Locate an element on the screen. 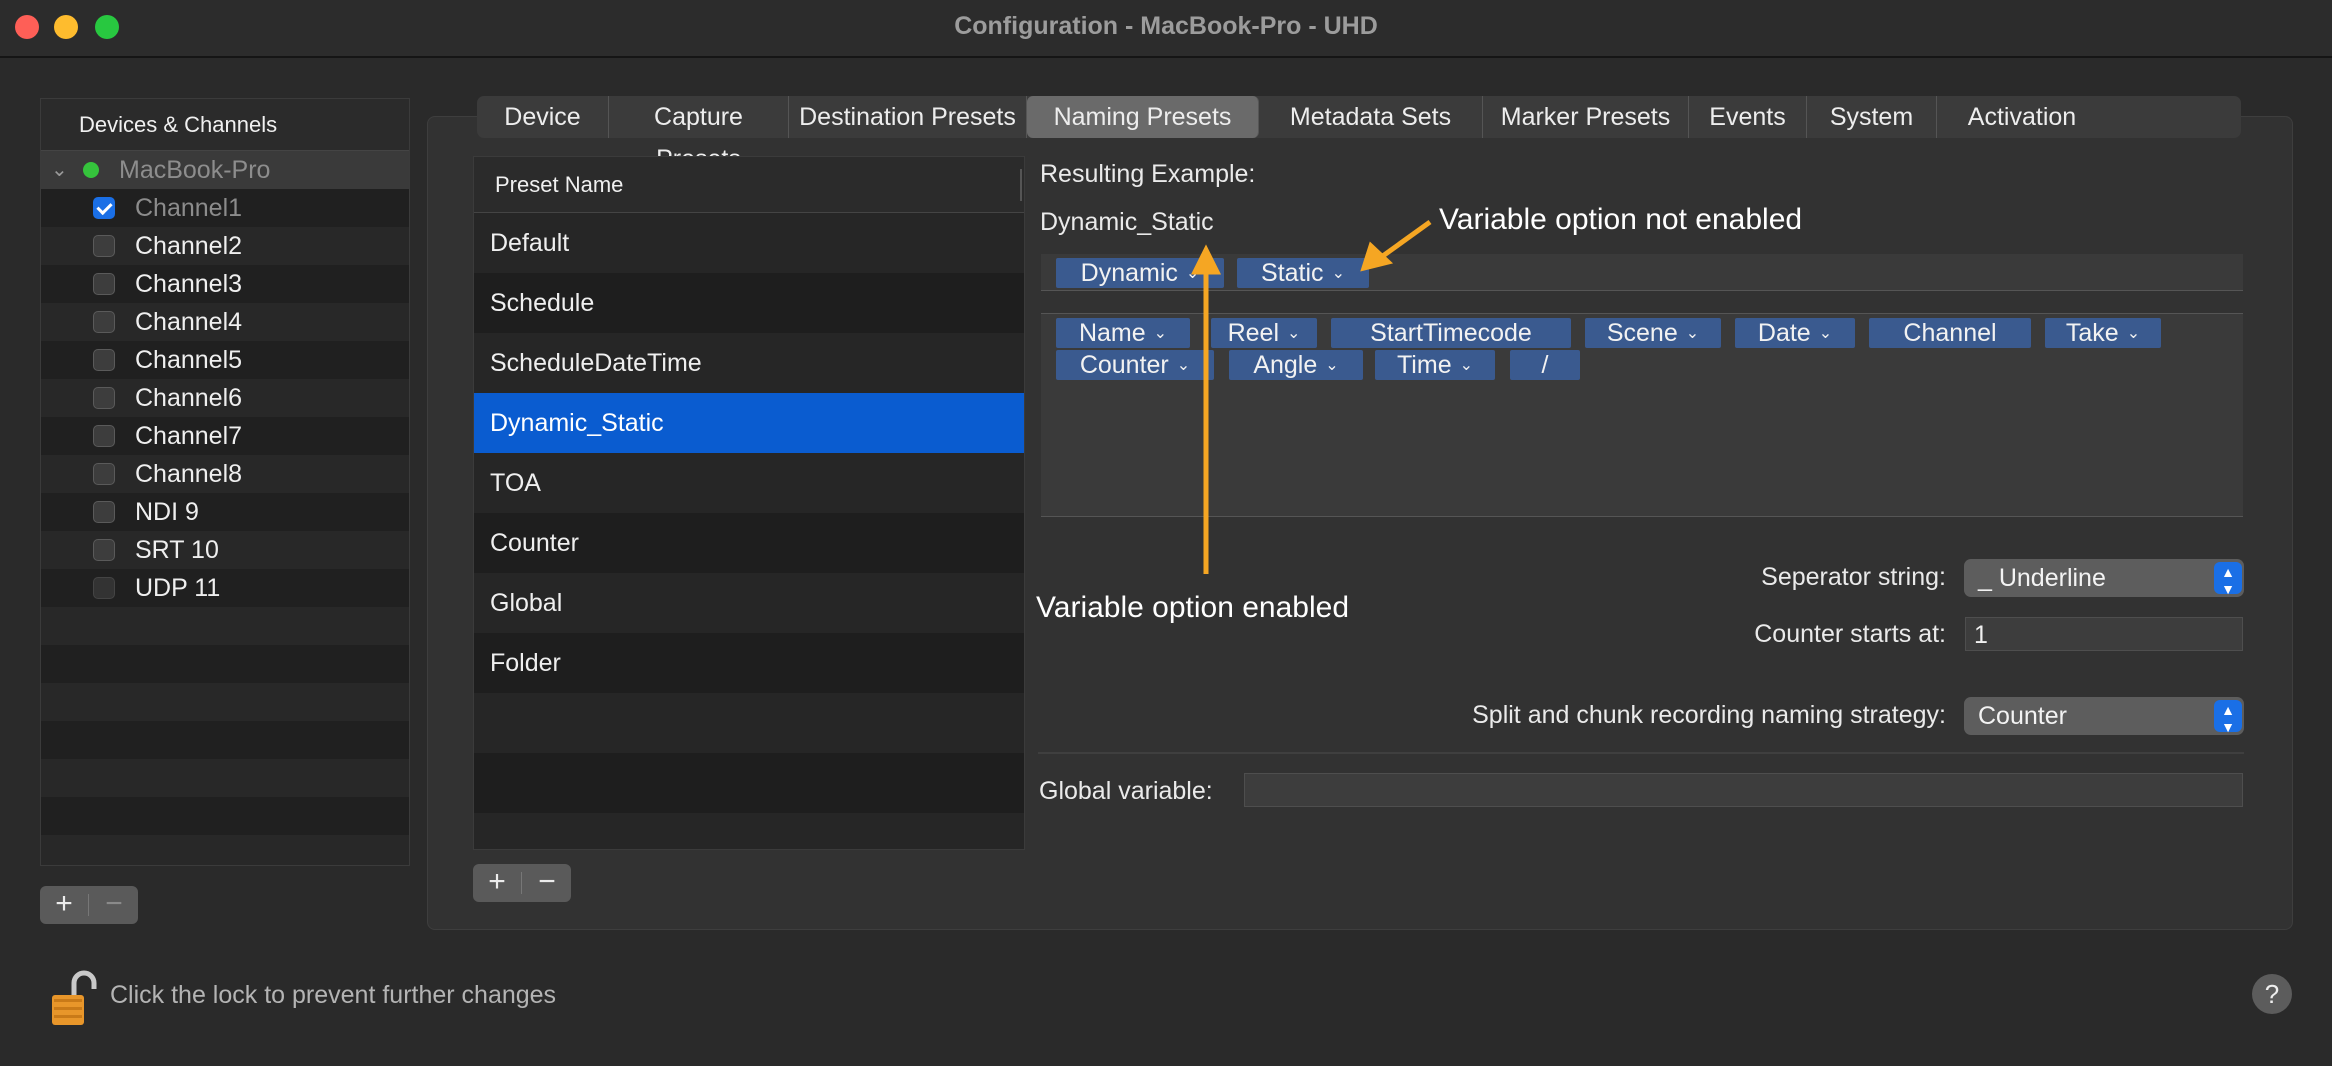 This screenshot has width=2332, height=1066. annotation-enabled: Variable option enabled is located at coordinates (1193, 607).